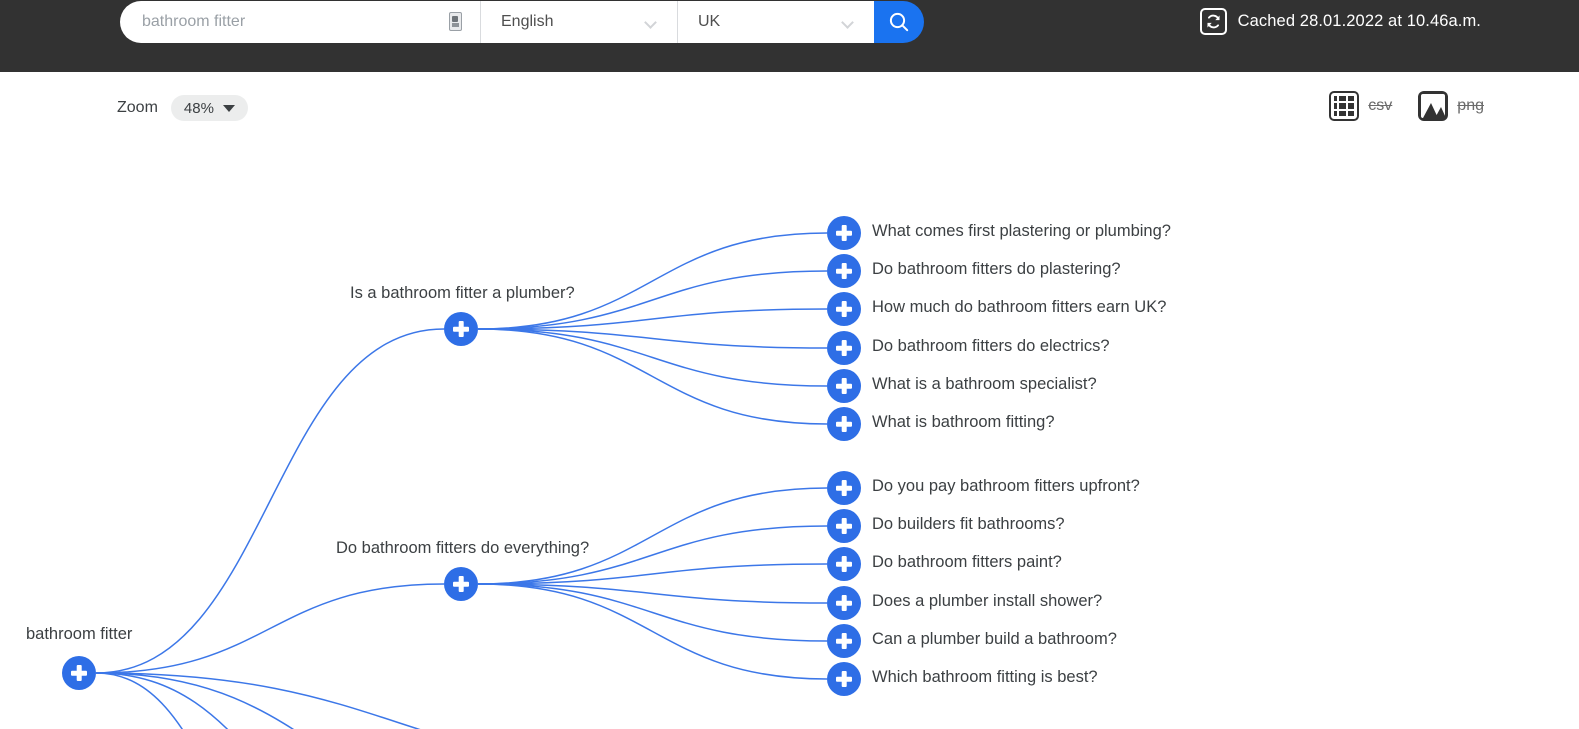  I want to click on branch-node-label-1: Do bathroom fitters do everything?, so click(463, 548).